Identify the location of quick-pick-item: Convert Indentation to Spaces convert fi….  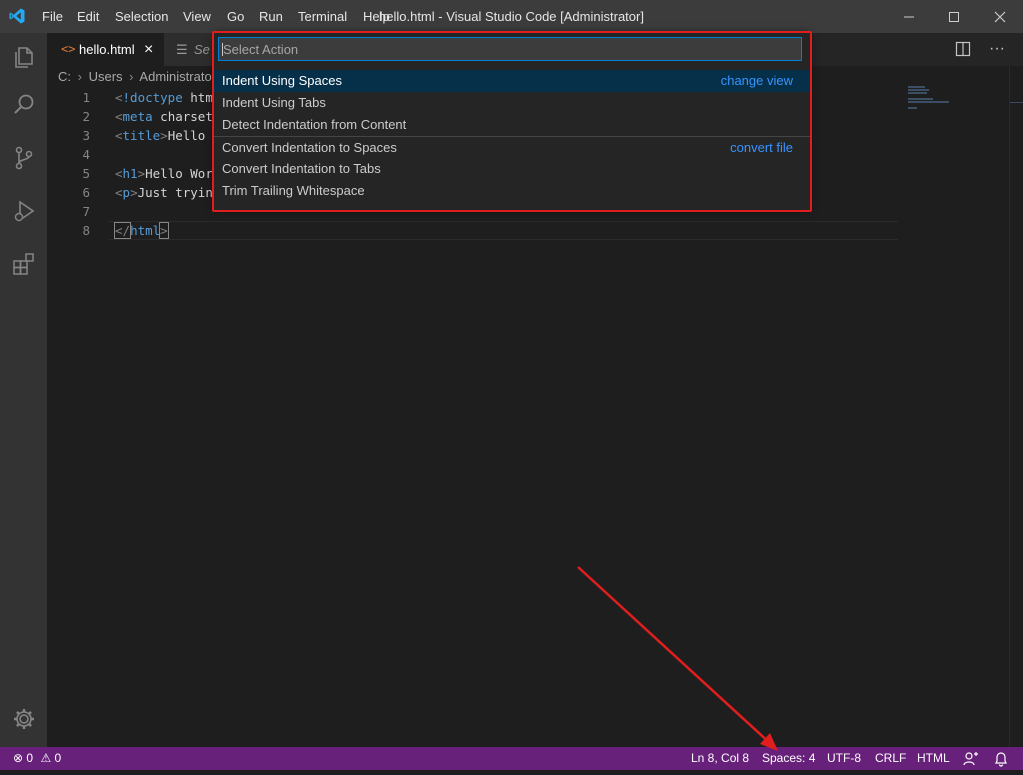
(512, 148).